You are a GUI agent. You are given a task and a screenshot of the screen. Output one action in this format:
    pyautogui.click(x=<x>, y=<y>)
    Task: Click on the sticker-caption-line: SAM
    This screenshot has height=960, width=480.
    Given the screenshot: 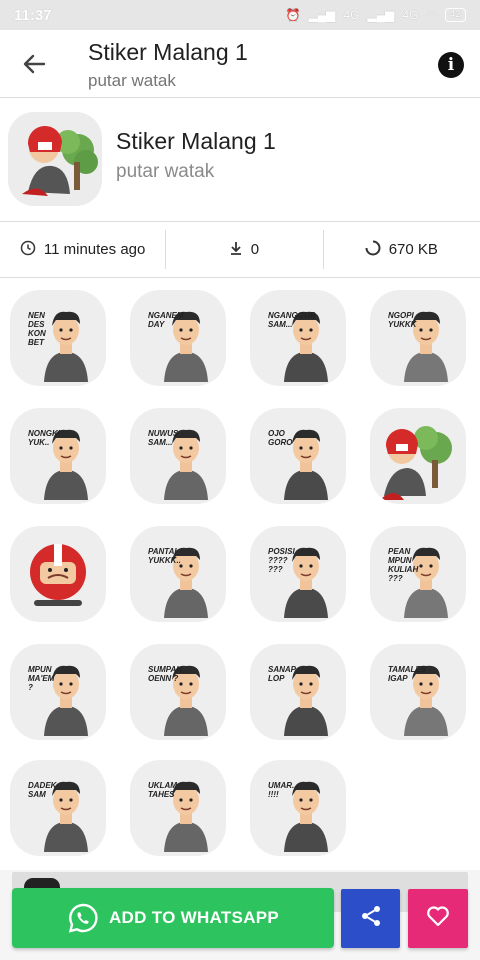 What is the action you would take?
    pyautogui.click(x=37, y=794)
    